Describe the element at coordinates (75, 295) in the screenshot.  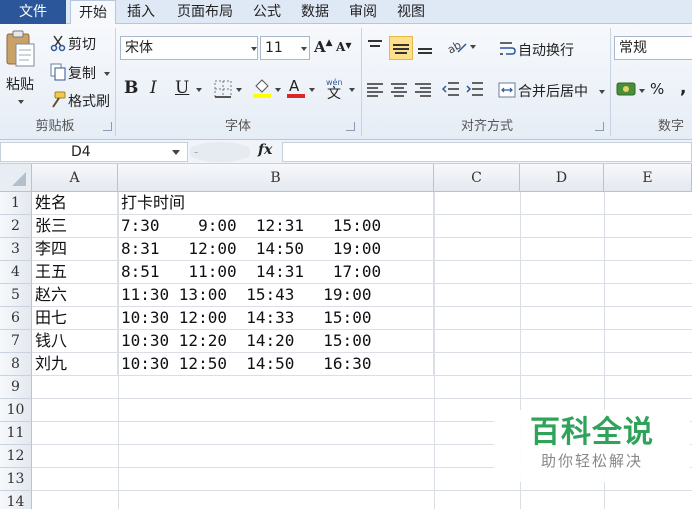
I see `cell-a5: 赵六` at that location.